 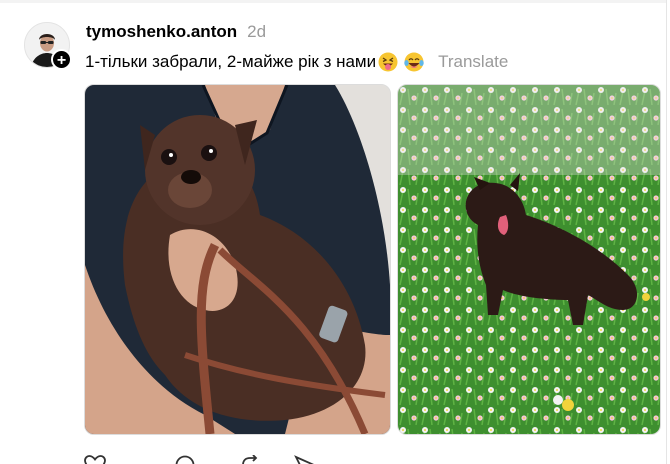 I want to click on post-header: tymoshenko.anton 2d, so click(x=176, y=33).